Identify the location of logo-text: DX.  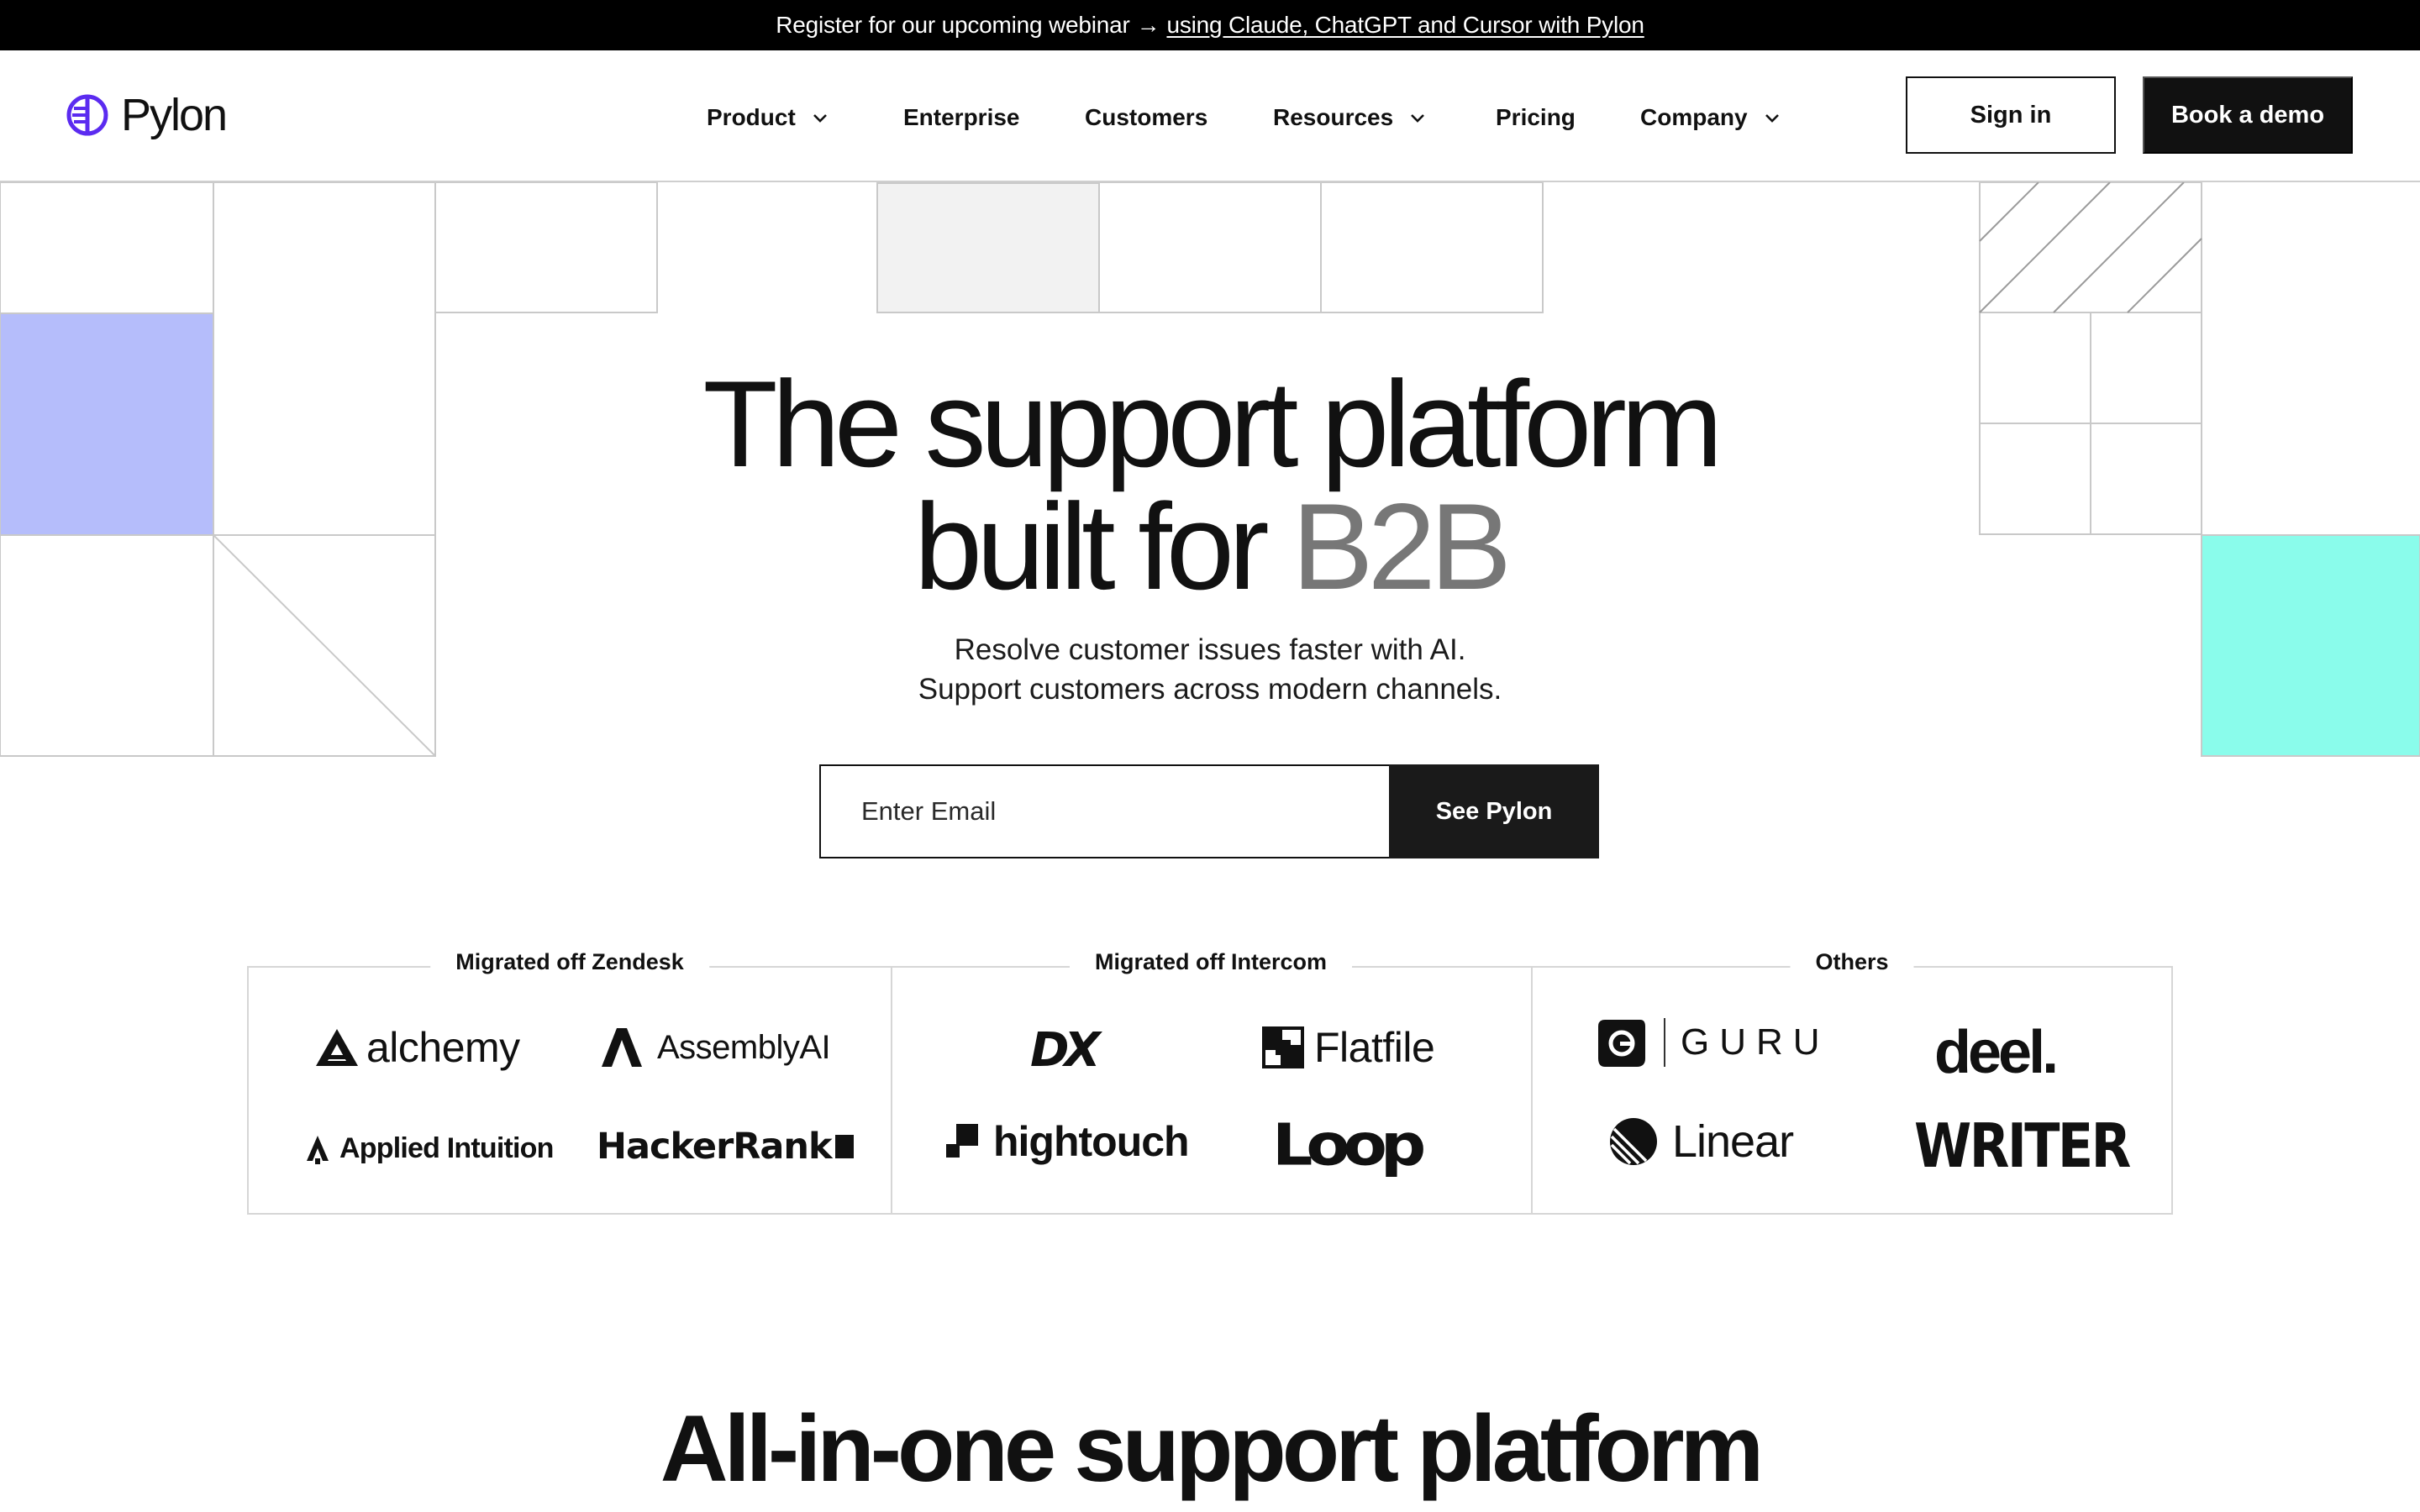
(1065, 1050).